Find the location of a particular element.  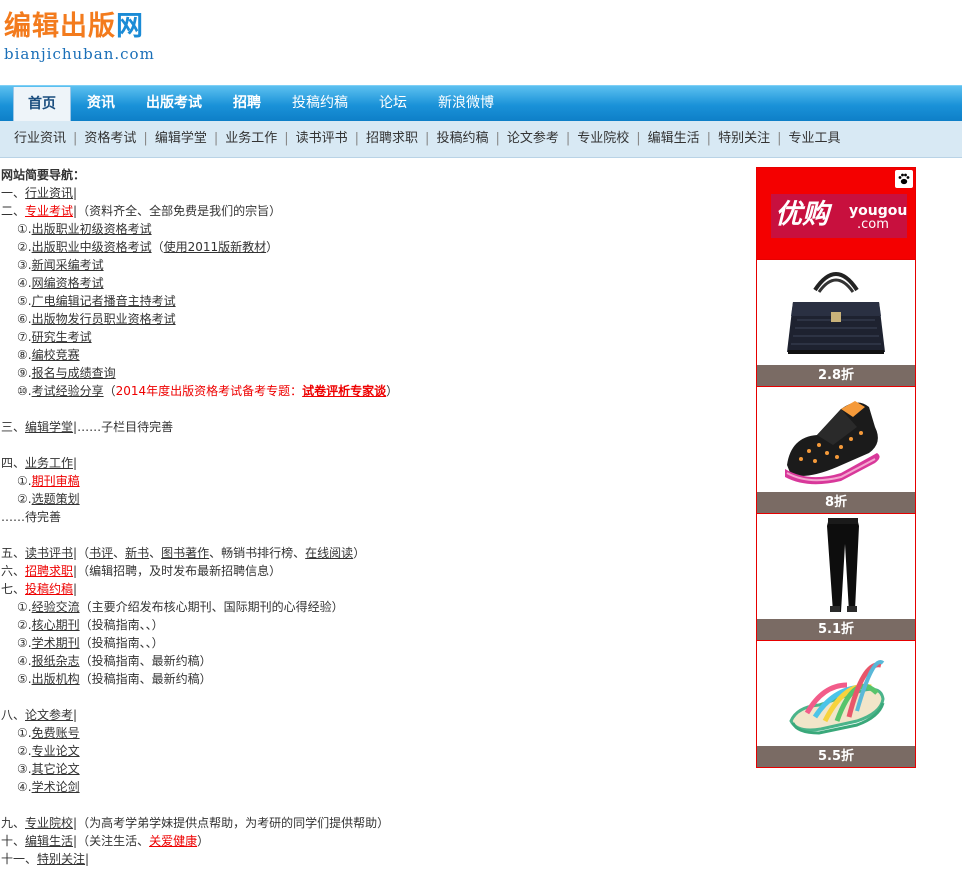

sandal-image is located at coordinates (836, 693).